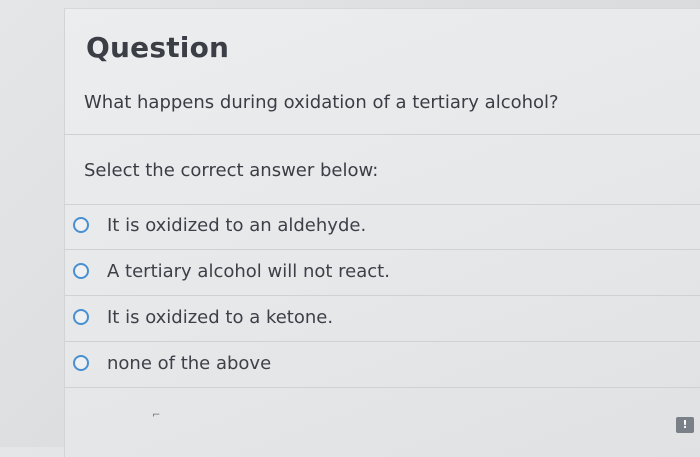  Describe the element at coordinates (381, 363) in the screenshot. I see `answer-option-4: none of the above` at that location.